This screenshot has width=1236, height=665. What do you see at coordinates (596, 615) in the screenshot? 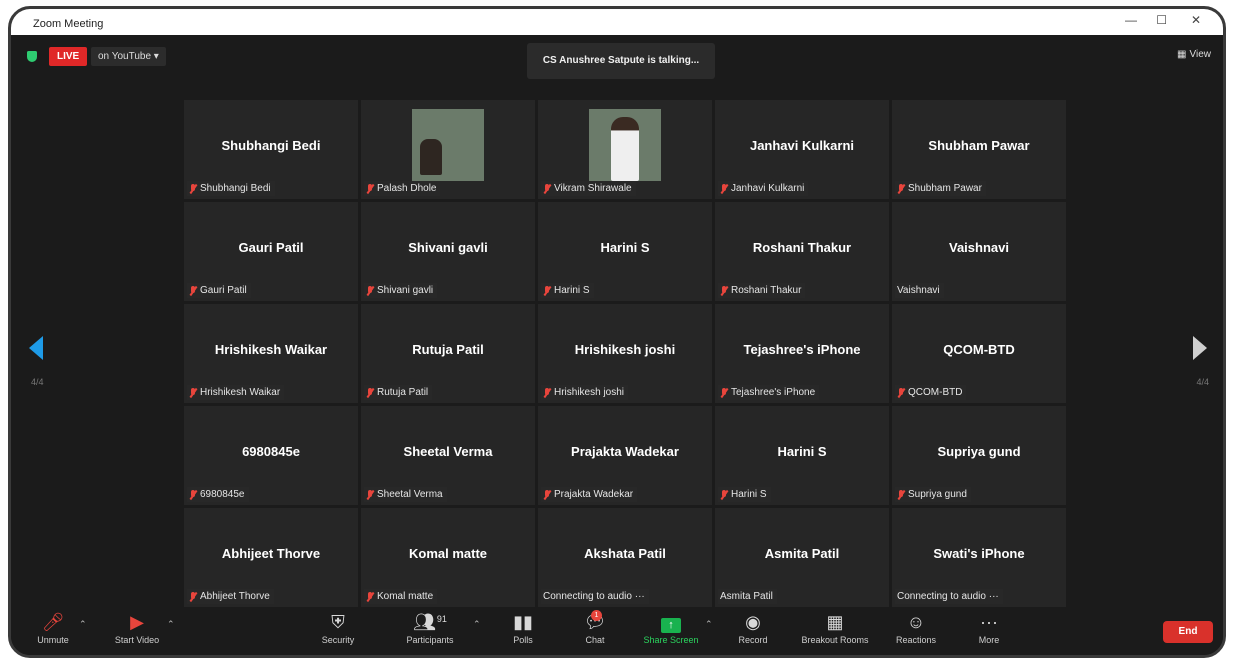
I see `chat-unread-badge: 1` at bounding box center [596, 615].